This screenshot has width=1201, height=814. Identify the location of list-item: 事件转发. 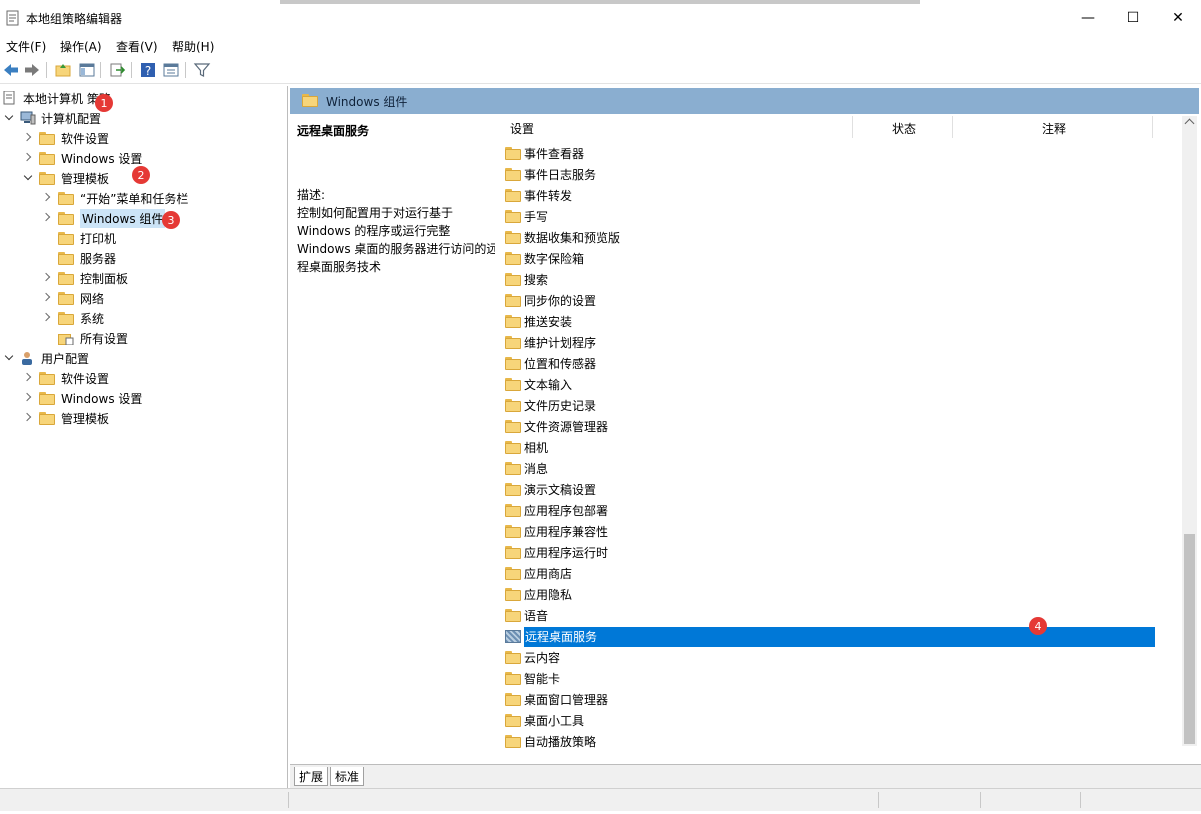
(830, 195).